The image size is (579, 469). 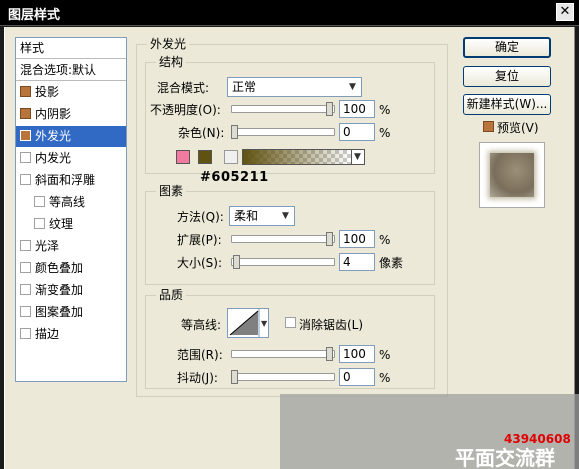 What do you see at coordinates (25, 267) in the screenshot?
I see `color-overlay-checkbox` at bounding box center [25, 267].